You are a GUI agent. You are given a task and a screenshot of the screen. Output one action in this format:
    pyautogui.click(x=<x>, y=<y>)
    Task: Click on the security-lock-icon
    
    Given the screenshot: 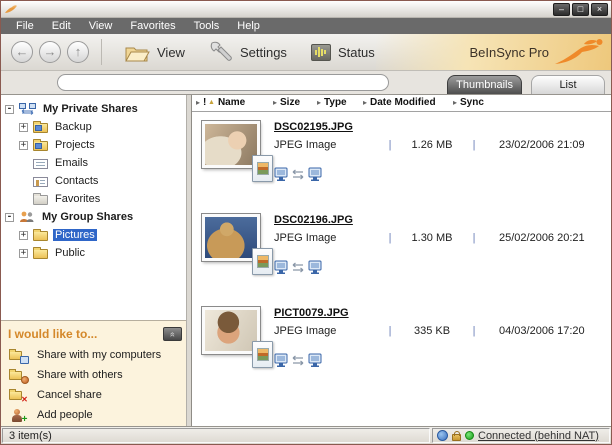 What is the action you would take?
    pyautogui.click(x=456, y=435)
    